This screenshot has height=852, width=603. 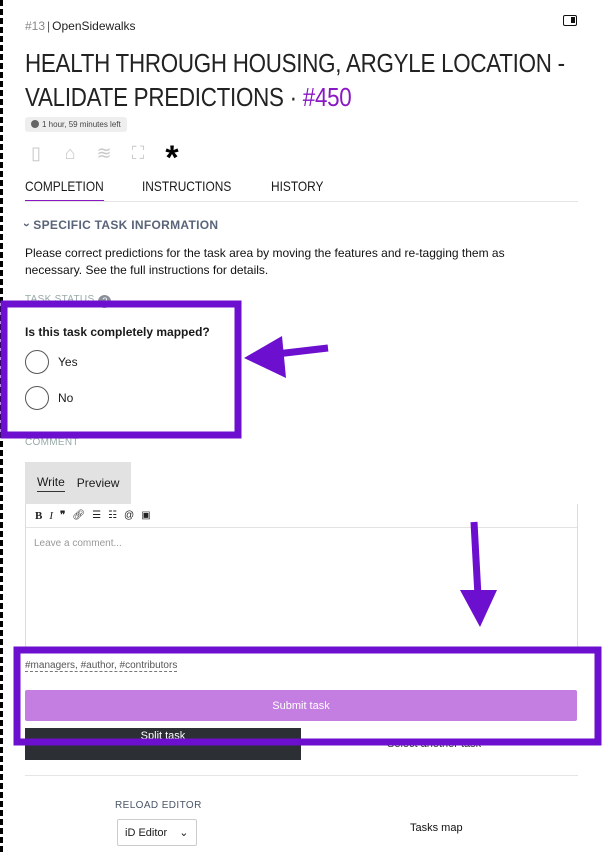 I want to click on tab-completion: COMPLETION, so click(x=64, y=190).